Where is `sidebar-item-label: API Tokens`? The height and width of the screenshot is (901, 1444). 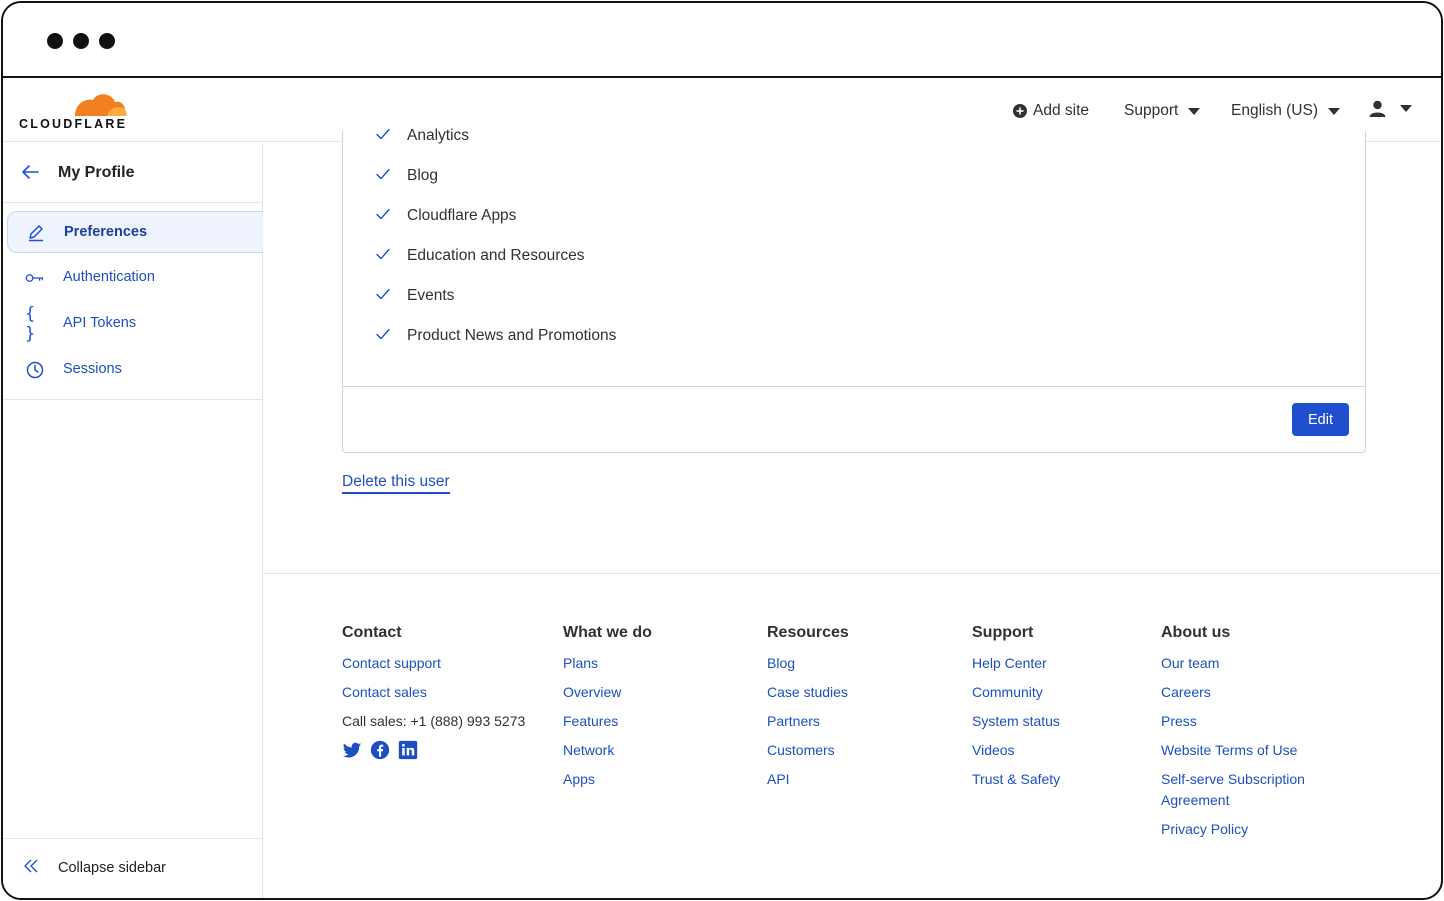 sidebar-item-label: API Tokens is located at coordinates (100, 323).